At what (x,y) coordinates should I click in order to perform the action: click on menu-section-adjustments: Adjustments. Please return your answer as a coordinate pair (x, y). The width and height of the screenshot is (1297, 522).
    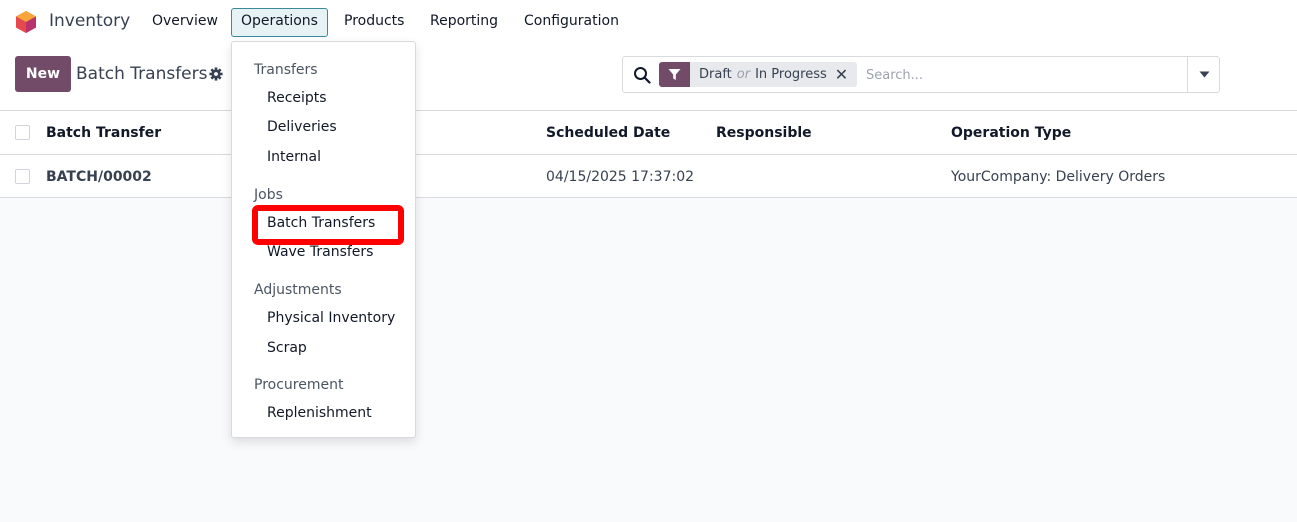
    Looking at the image, I should click on (298, 290).